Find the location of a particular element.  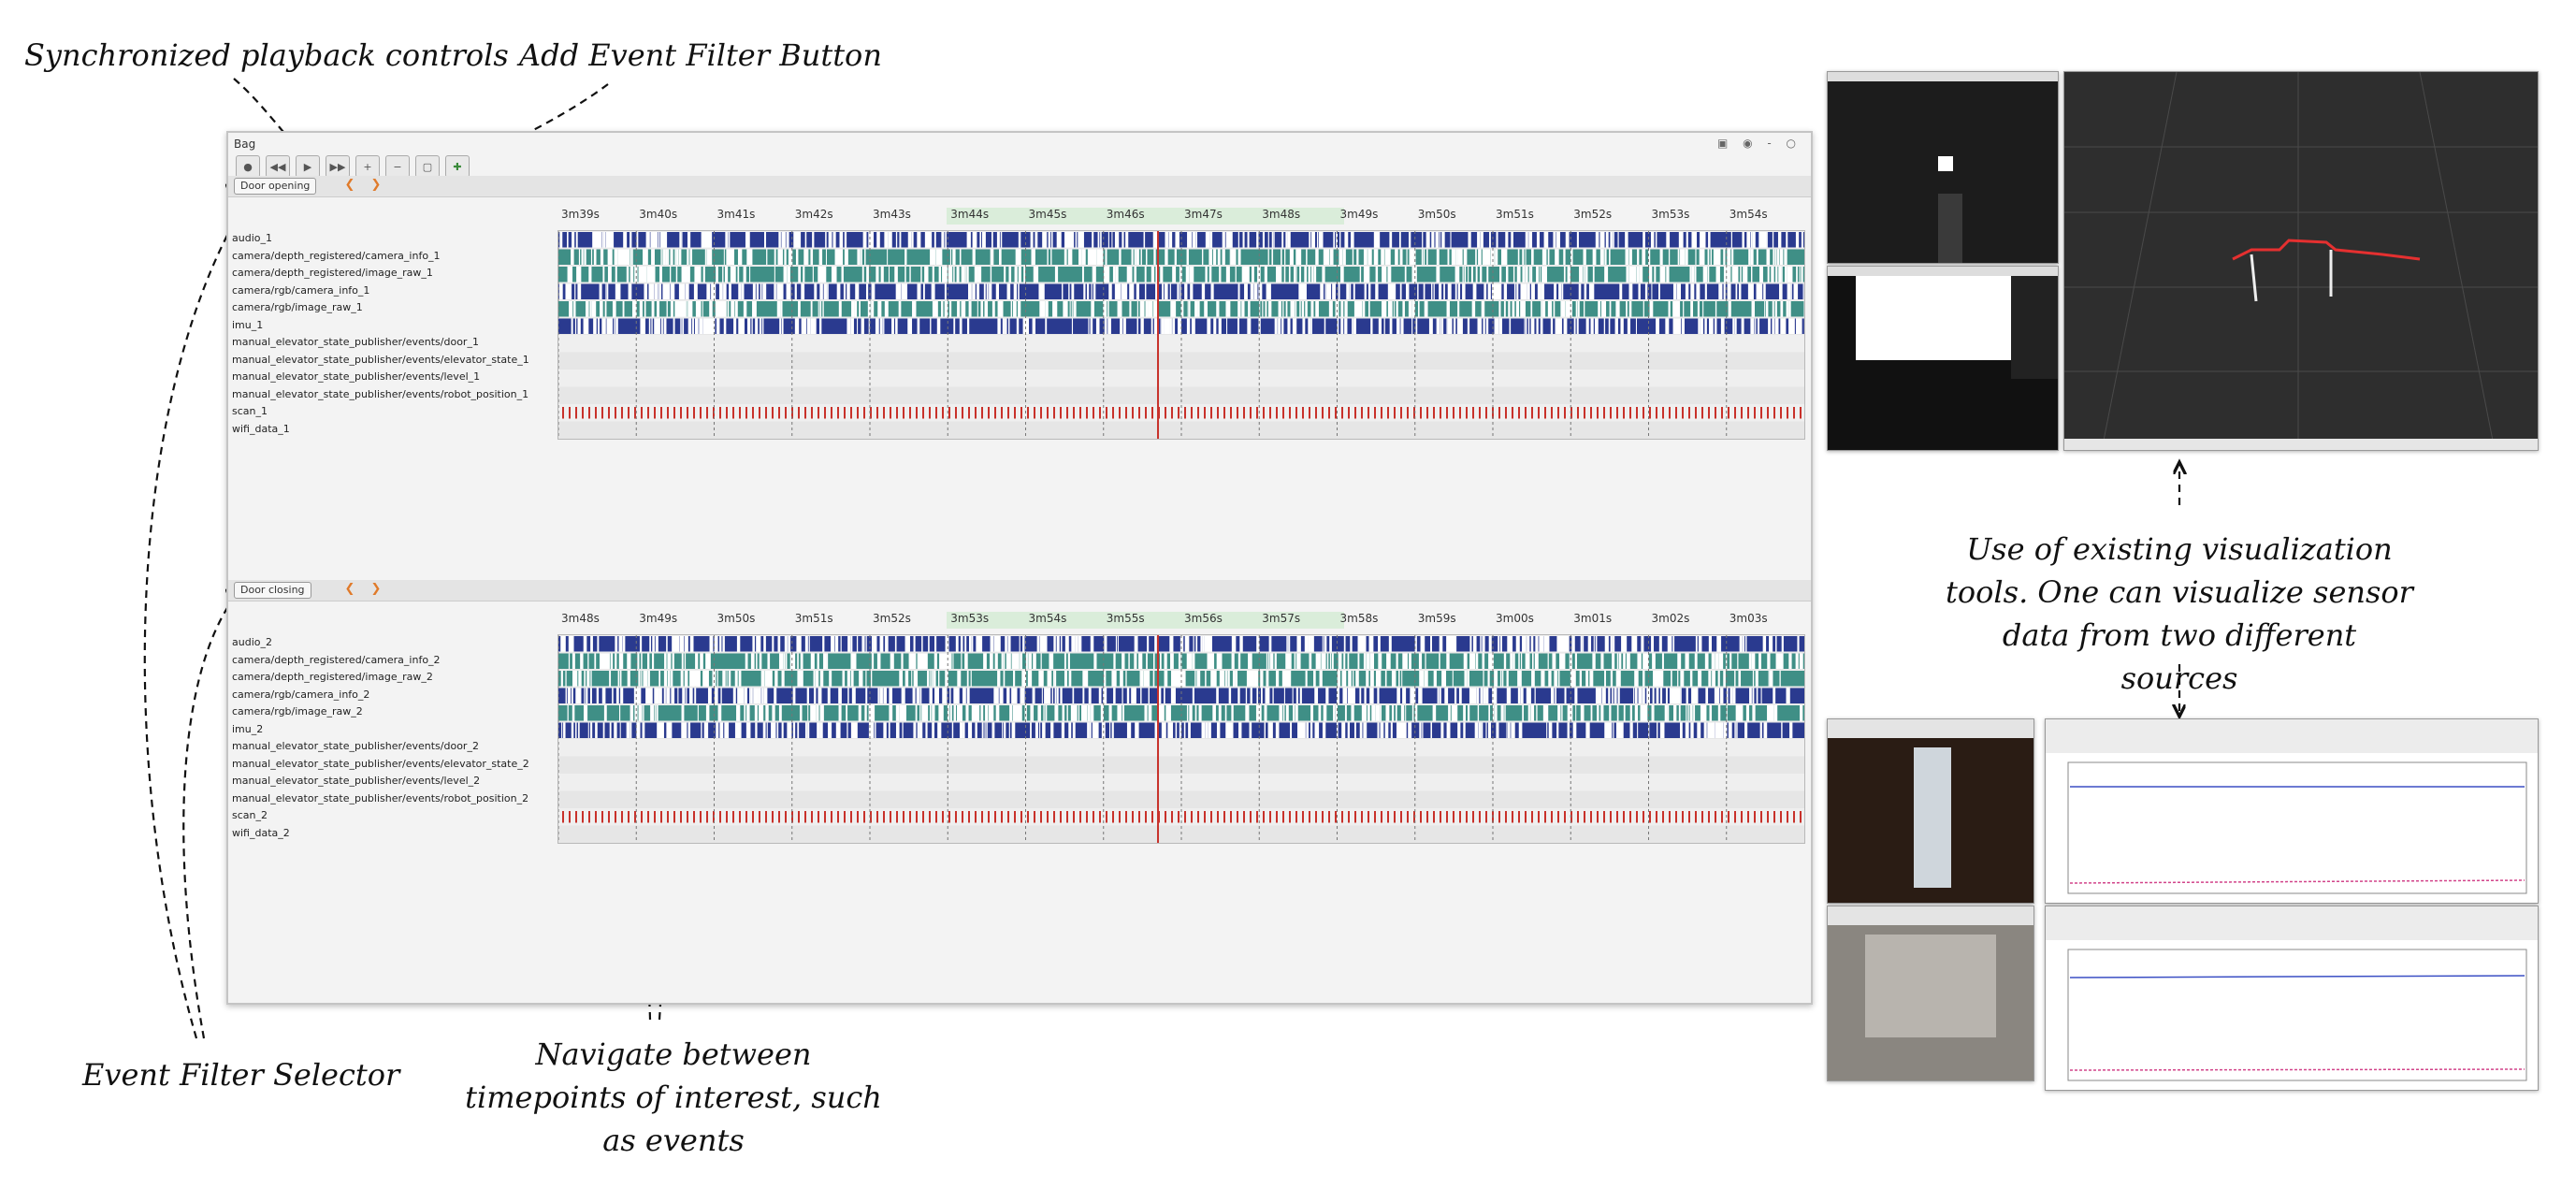

time-tick-label: 3m39s is located at coordinates (580, 214).